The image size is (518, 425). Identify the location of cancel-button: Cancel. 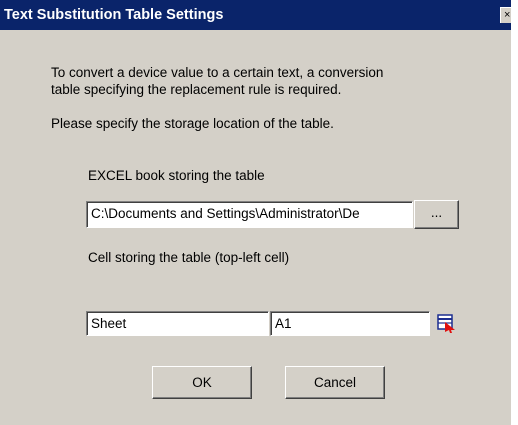
(335, 382).